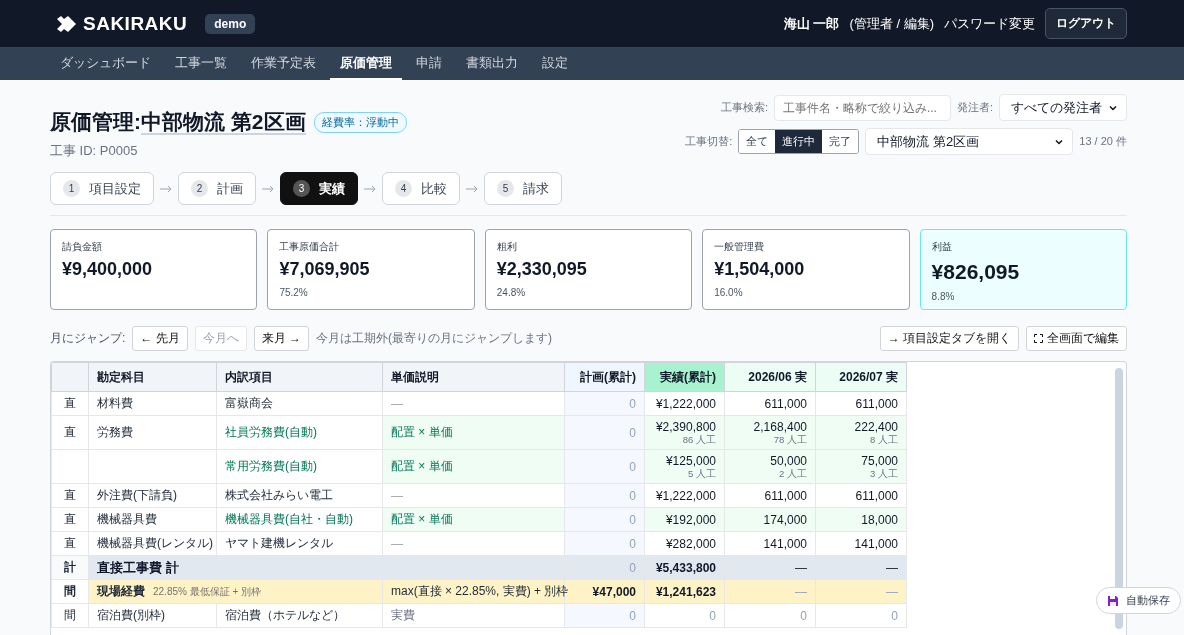 Image resolution: width=1184 pixels, height=635 pixels. I want to click on column-header: 実績(累計), so click(684, 377).